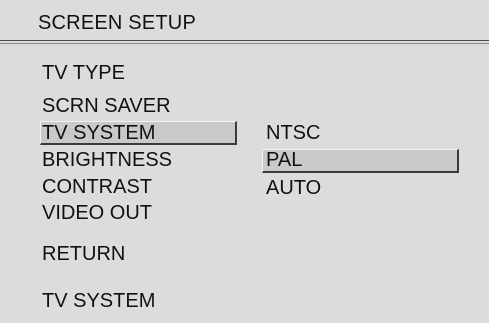  Describe the element at coordinates (83, 73) in the screenshot. I see `menu-item-tv-type: TV TYPE` at that location.